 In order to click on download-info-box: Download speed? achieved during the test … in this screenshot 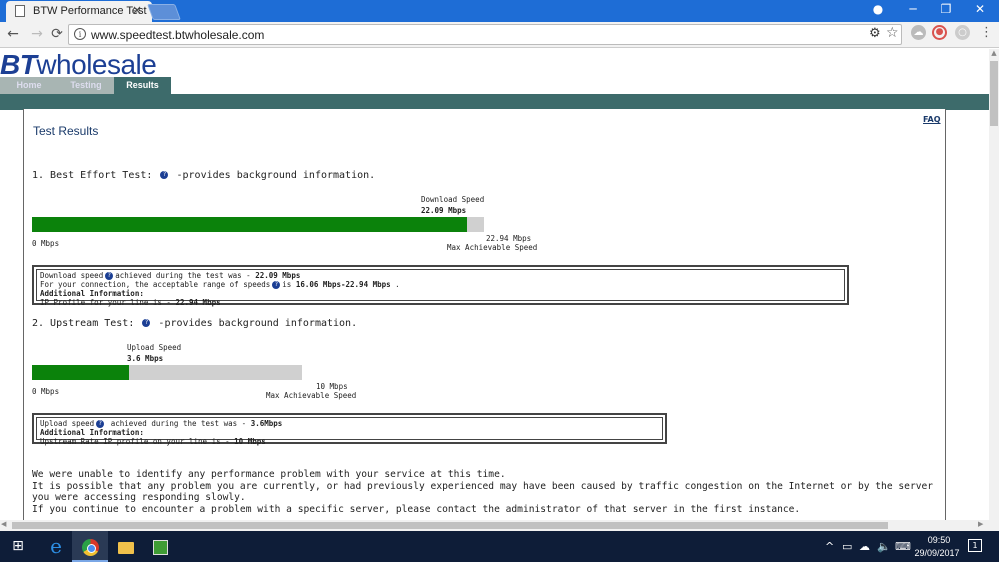, I will do `click(440, 286)`.